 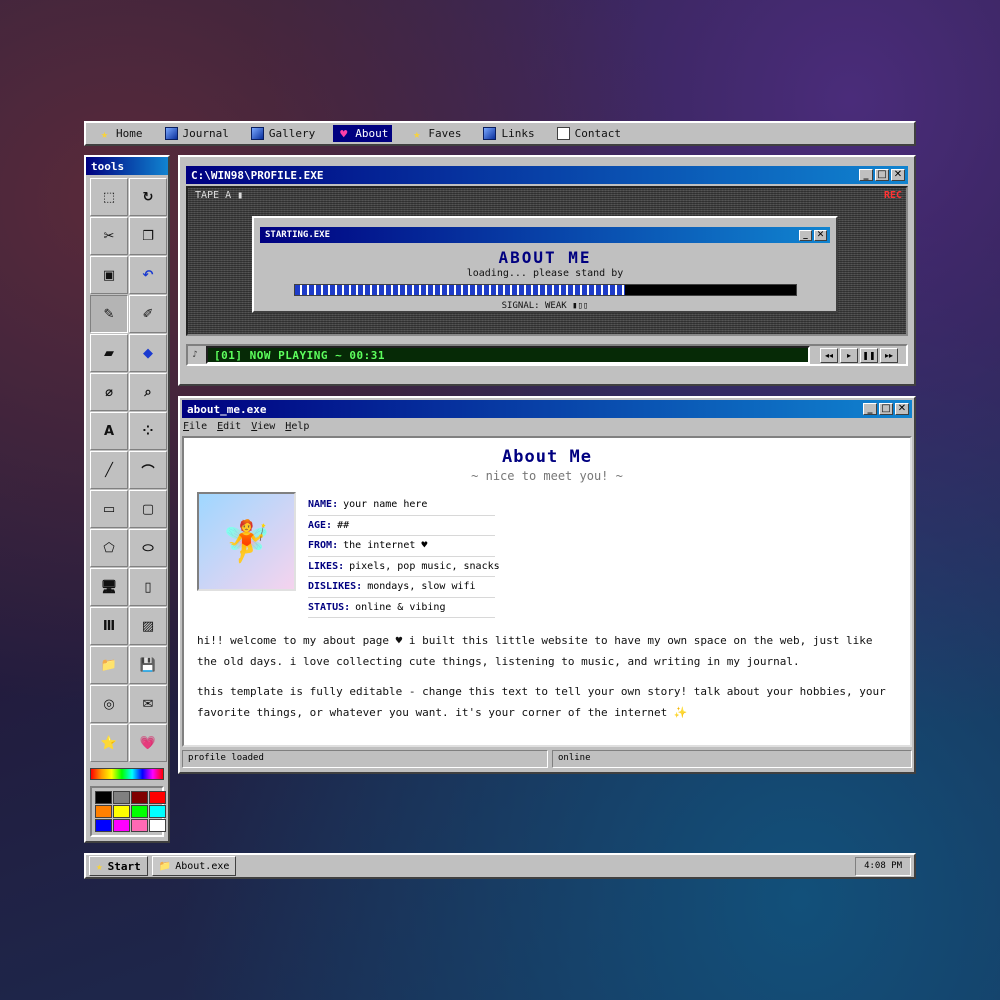 I want to click on line-icon: ╱, so click(x=109, y=470).